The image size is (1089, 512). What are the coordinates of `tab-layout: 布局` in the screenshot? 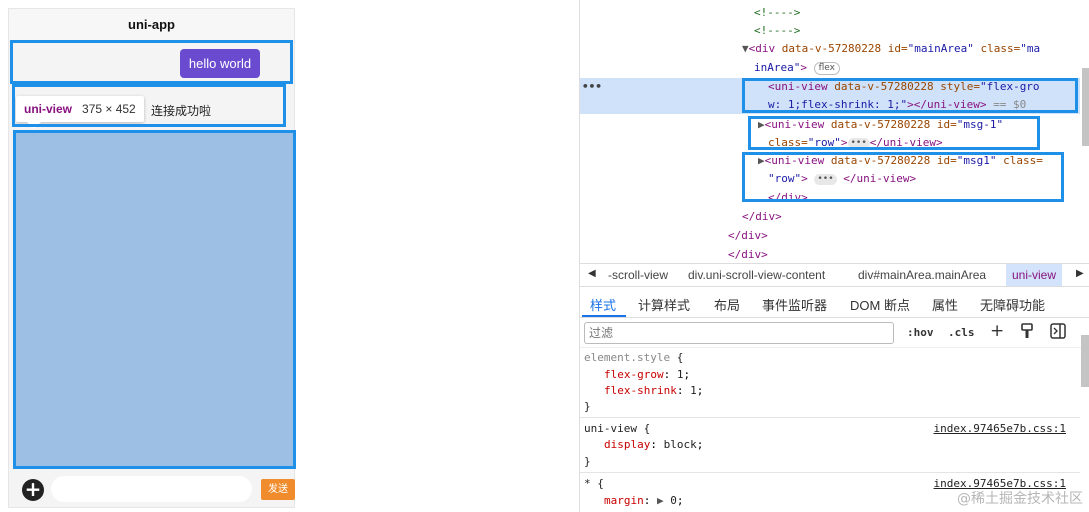 It's located at (727, 304).